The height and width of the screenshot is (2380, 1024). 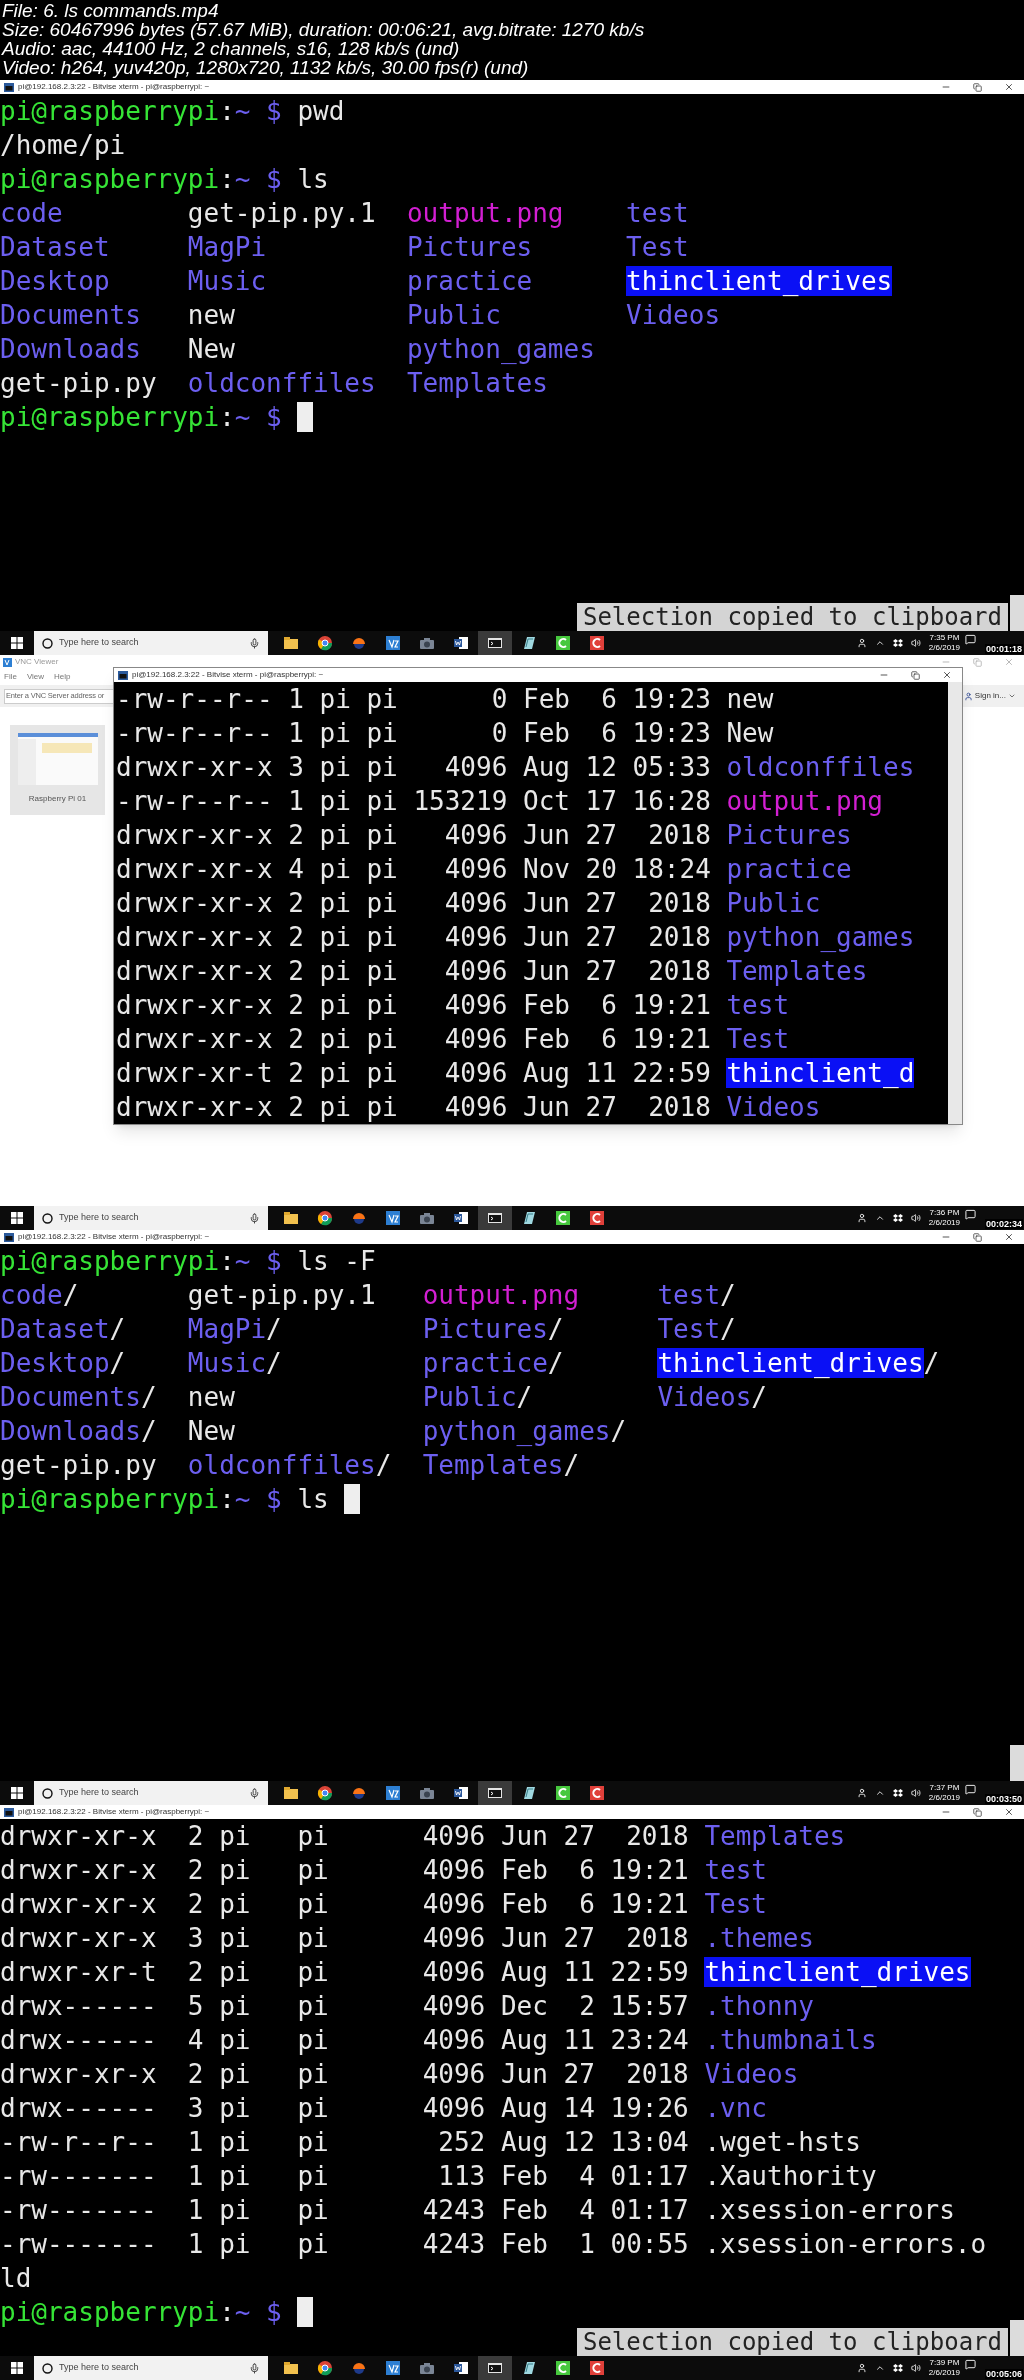 I want to click on caret-icon, so click(x=1012, y=696).